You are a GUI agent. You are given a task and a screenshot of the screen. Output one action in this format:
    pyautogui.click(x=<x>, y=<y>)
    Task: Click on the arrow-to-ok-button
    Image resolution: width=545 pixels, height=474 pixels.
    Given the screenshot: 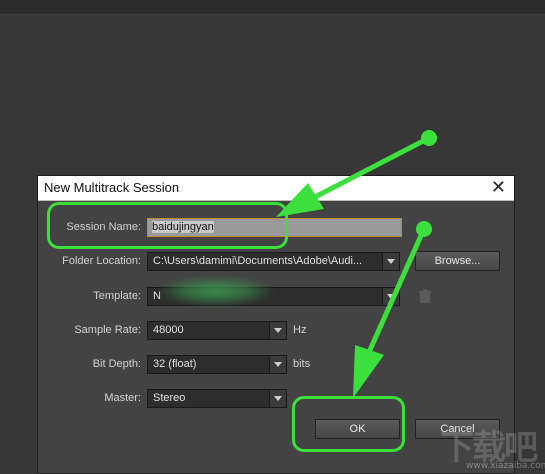 What is the action you would take?
    pyautogui.click(x=392, y=309)
    